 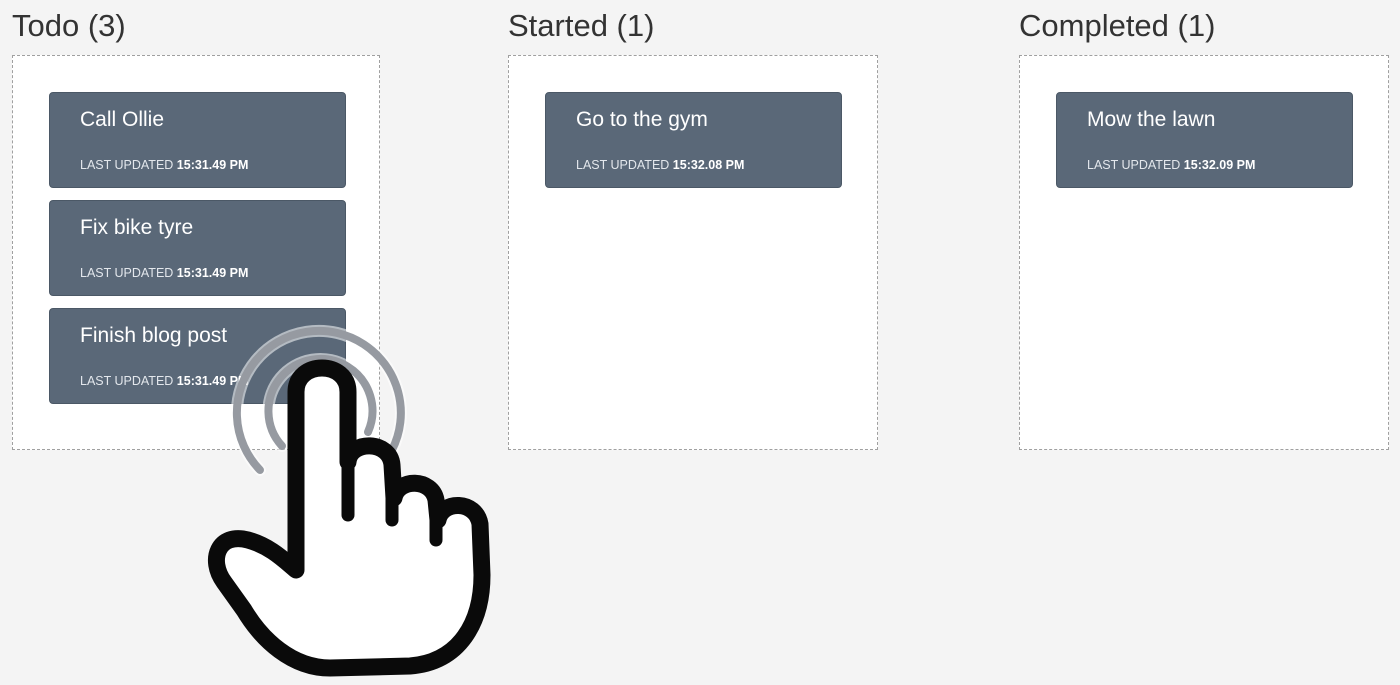 I want to click on task-card-title: Finish blog post, so click(x=154, y=335).